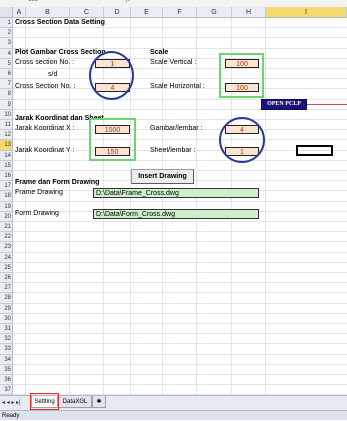 The width and height of the screenshot is (347, 421). Describe the element at coordinates (6, 278) in the screenshot. I see `row-header-26: 26` at that location.